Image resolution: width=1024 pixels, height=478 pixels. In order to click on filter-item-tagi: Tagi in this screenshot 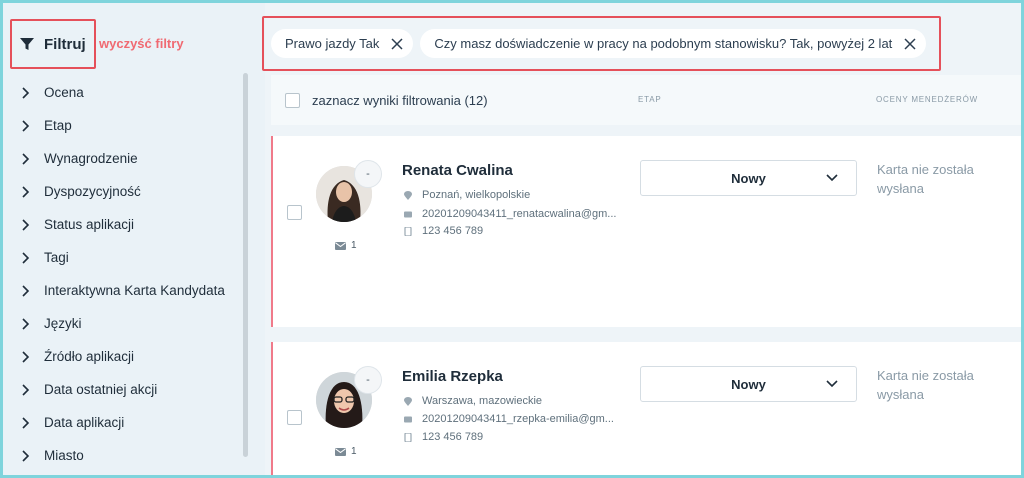, I will do `click(123, 257)`.